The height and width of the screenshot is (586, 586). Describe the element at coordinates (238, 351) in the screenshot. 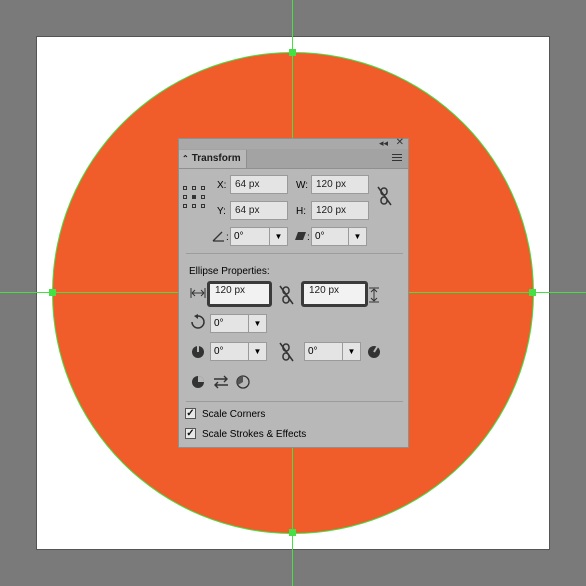

I see `pie-start-dropdown: 0° ▼` at that location.